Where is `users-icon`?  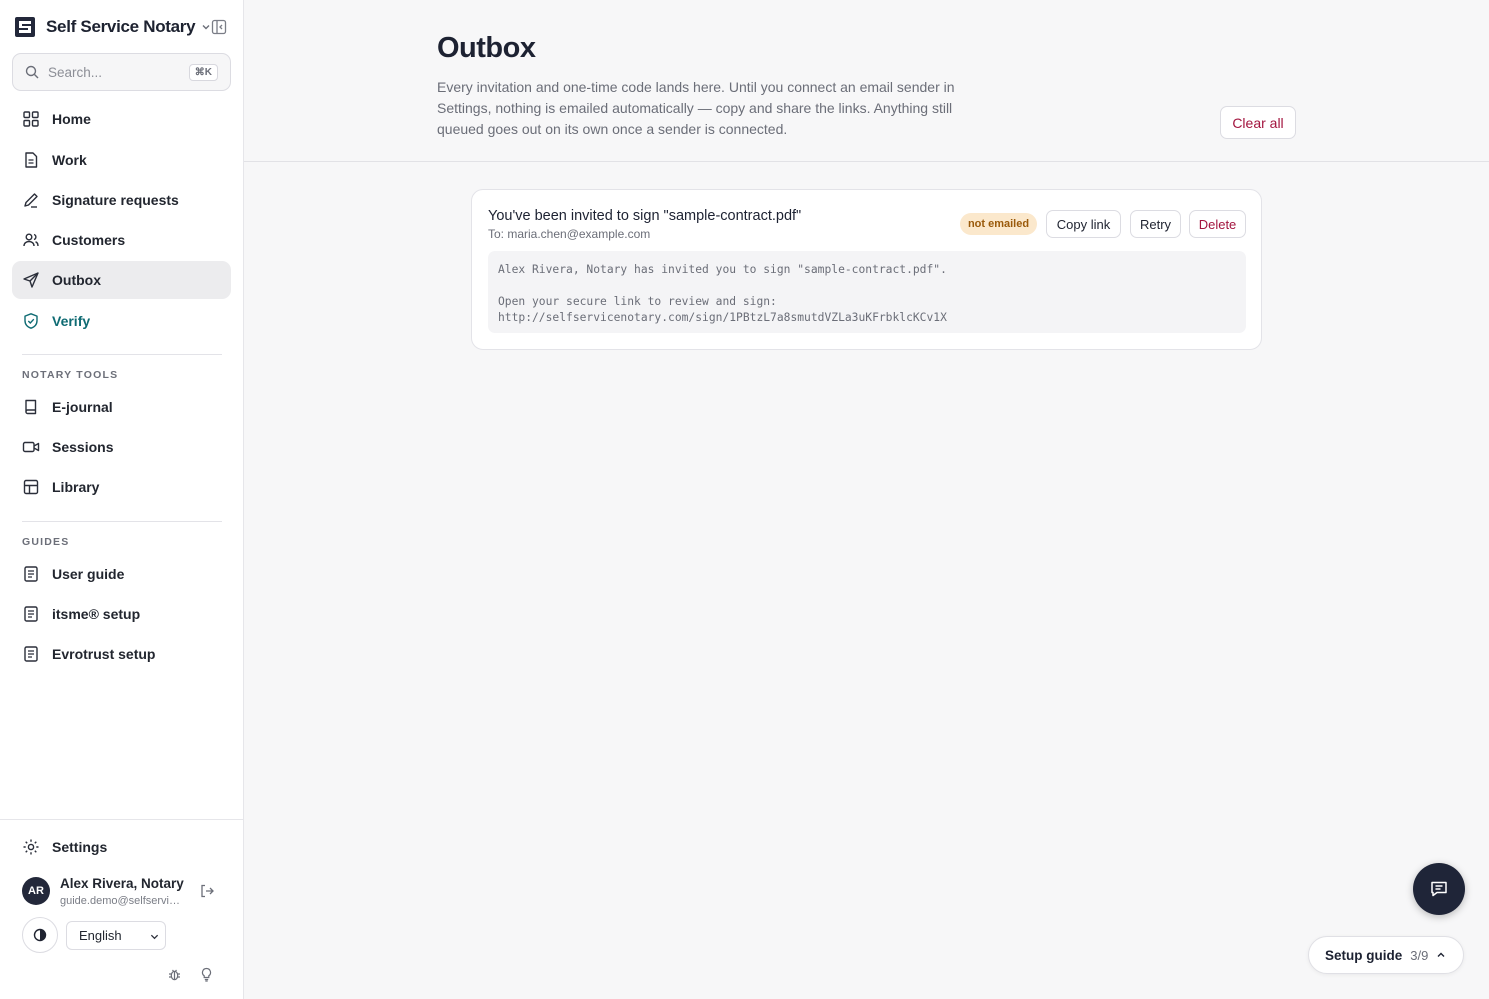
users-icon is located at coordinates (31, 240).